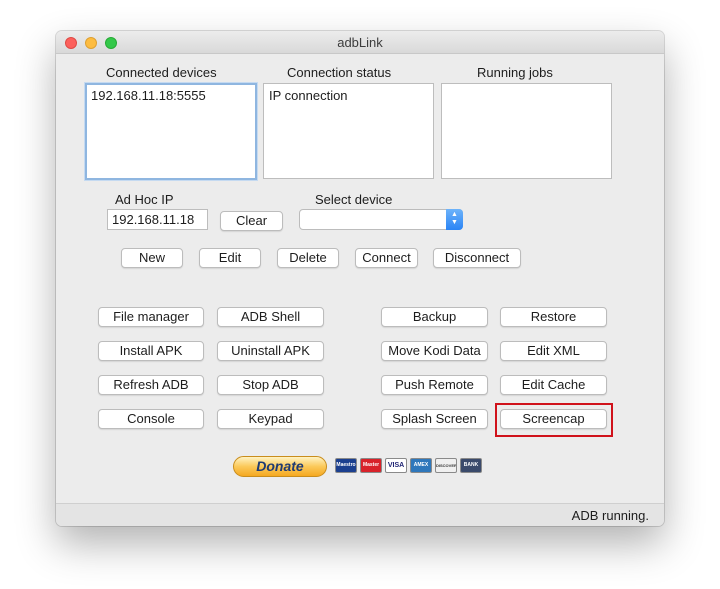 The width and height of the screenshot is (720, 589). I want to click on running-jobs-label: Running jobs, so click(515, 72).